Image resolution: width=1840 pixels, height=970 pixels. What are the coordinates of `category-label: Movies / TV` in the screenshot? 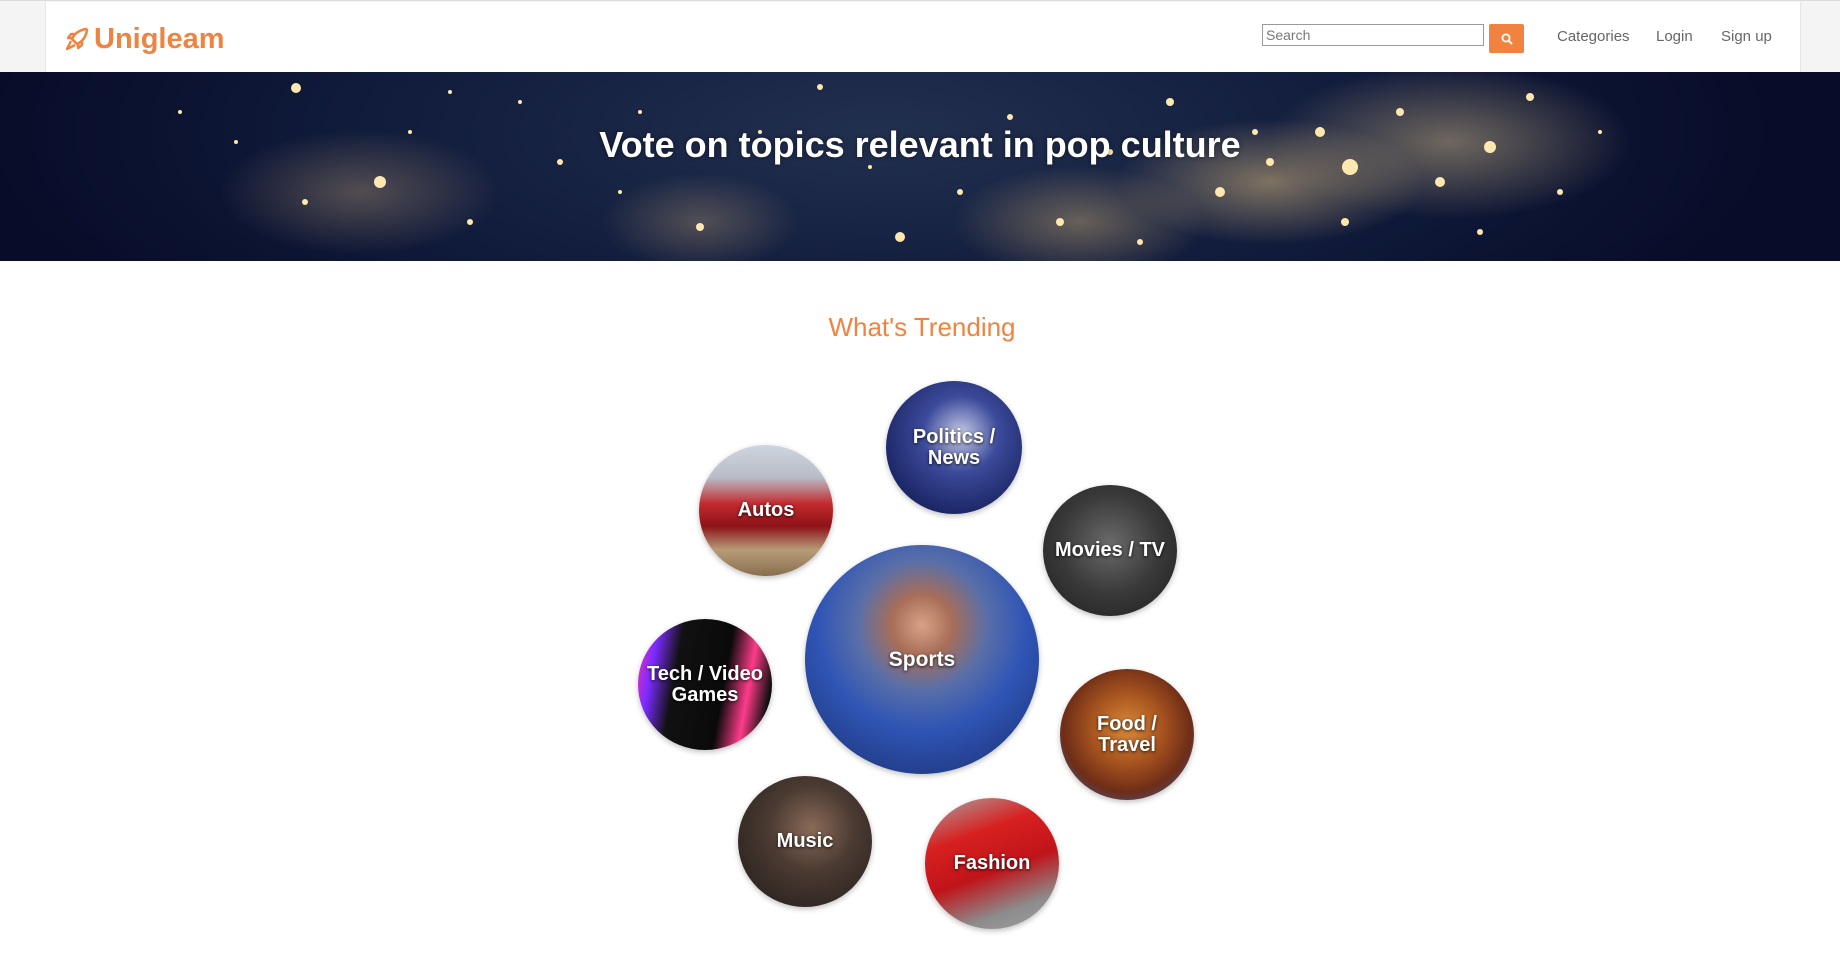 It's located at (1110, 550).